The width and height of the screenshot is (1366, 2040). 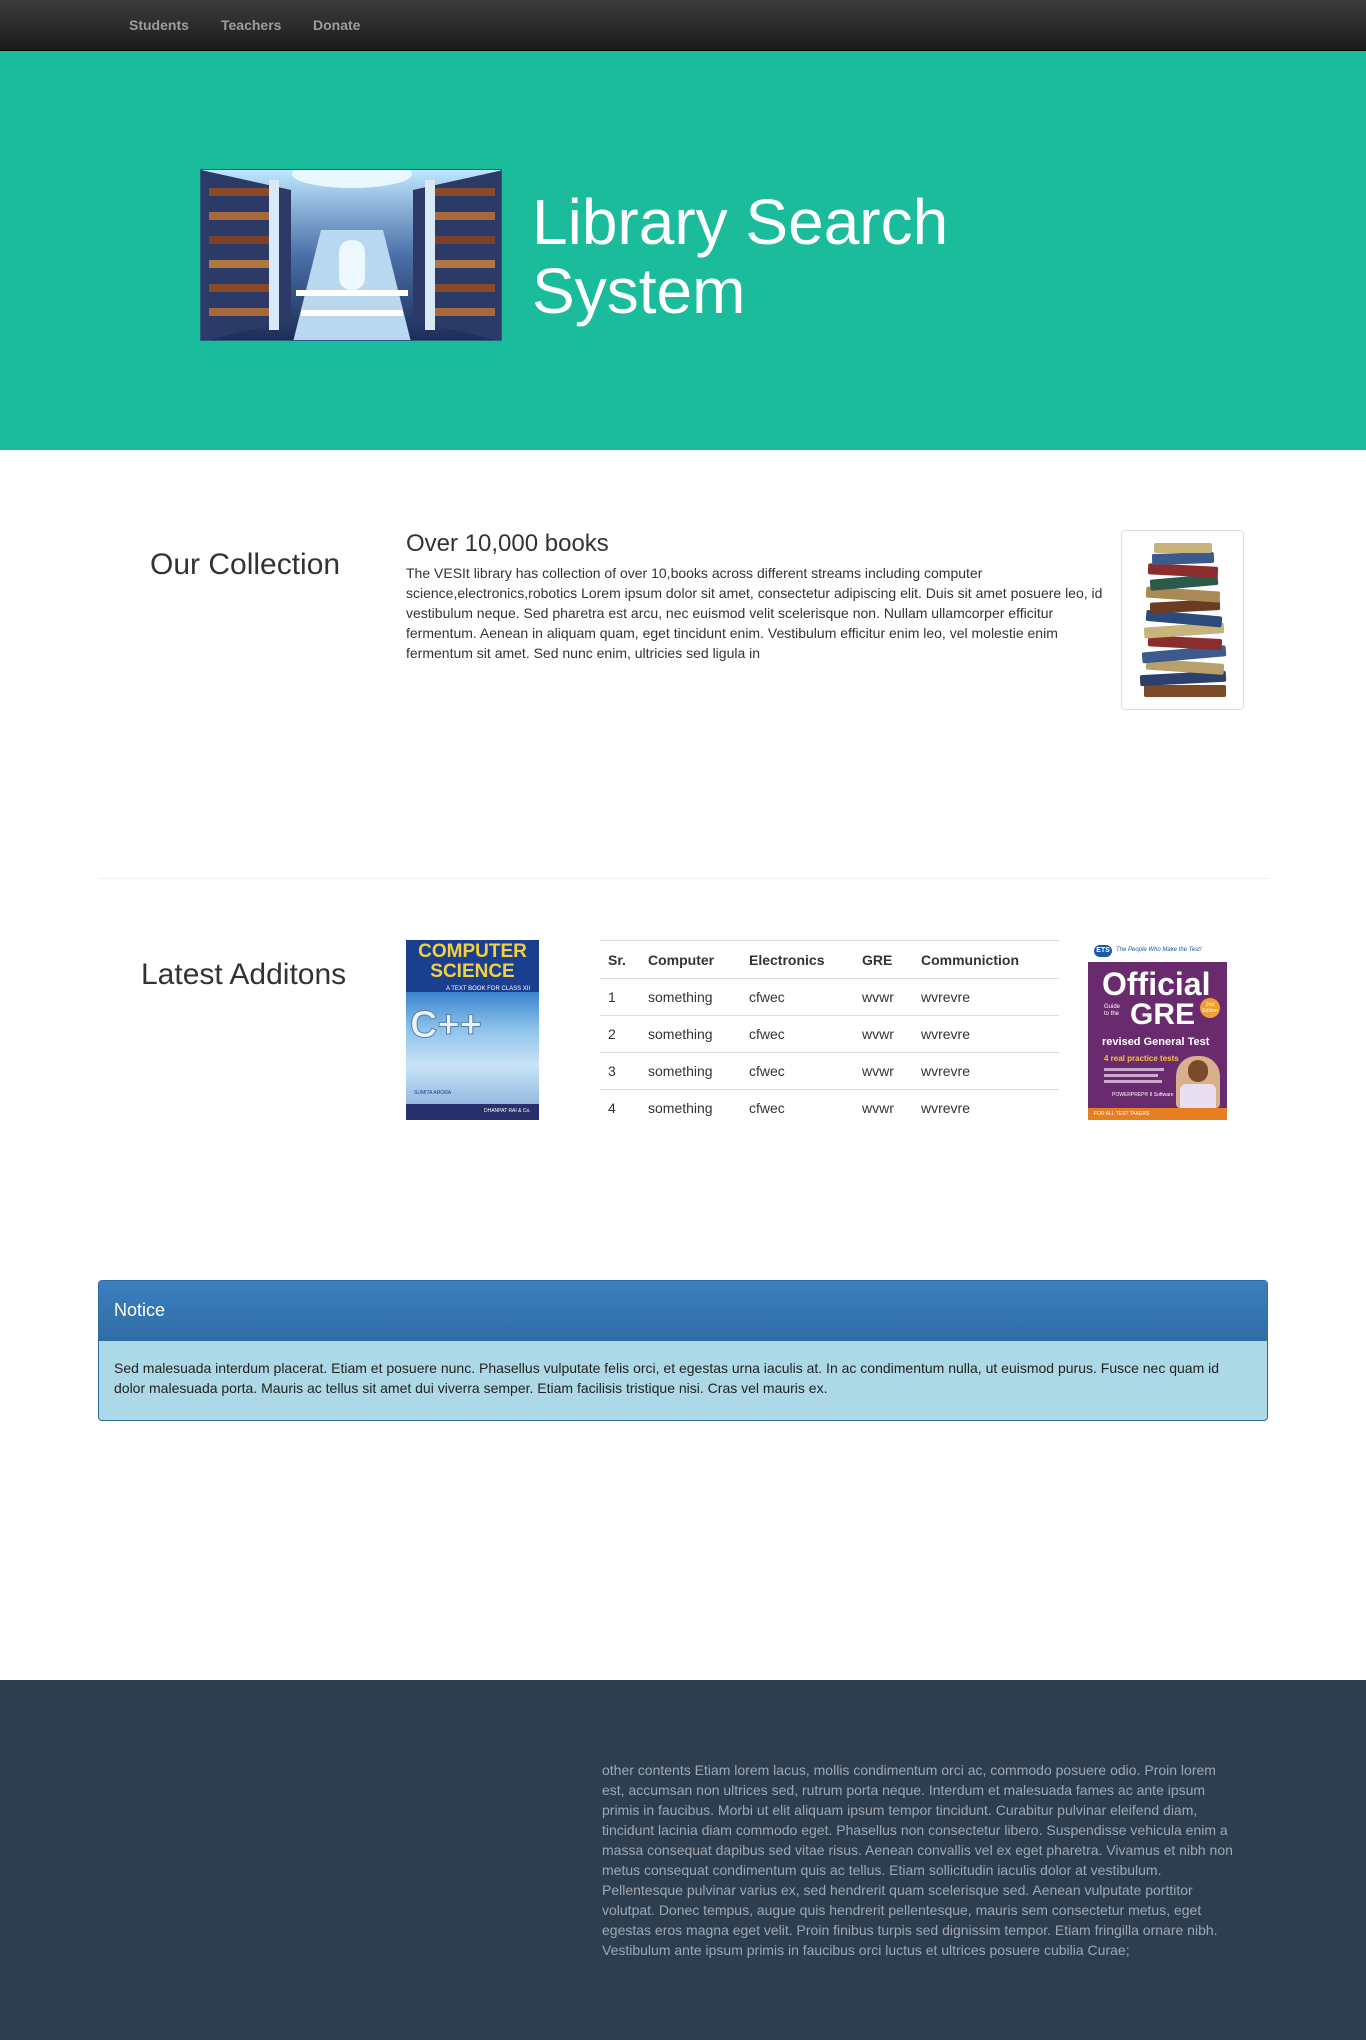 What do you see at coordinates (683, 878) in the screenshot?
I see `section-divider` at bounding box center [683, 878].